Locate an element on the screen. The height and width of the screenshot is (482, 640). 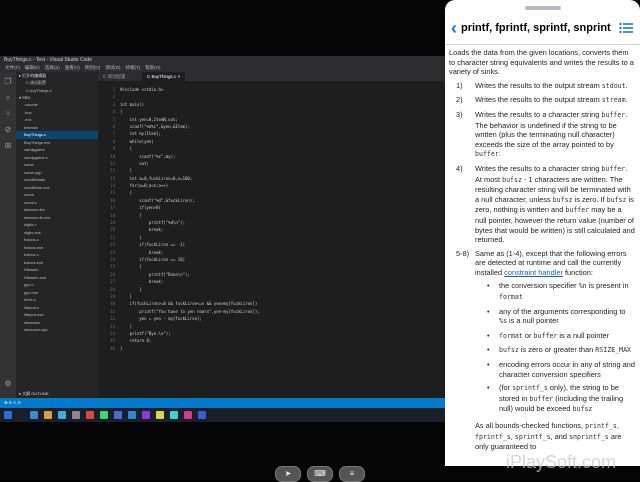
open-editor-item: C buyThings.c is located at coordinates (57, 91).